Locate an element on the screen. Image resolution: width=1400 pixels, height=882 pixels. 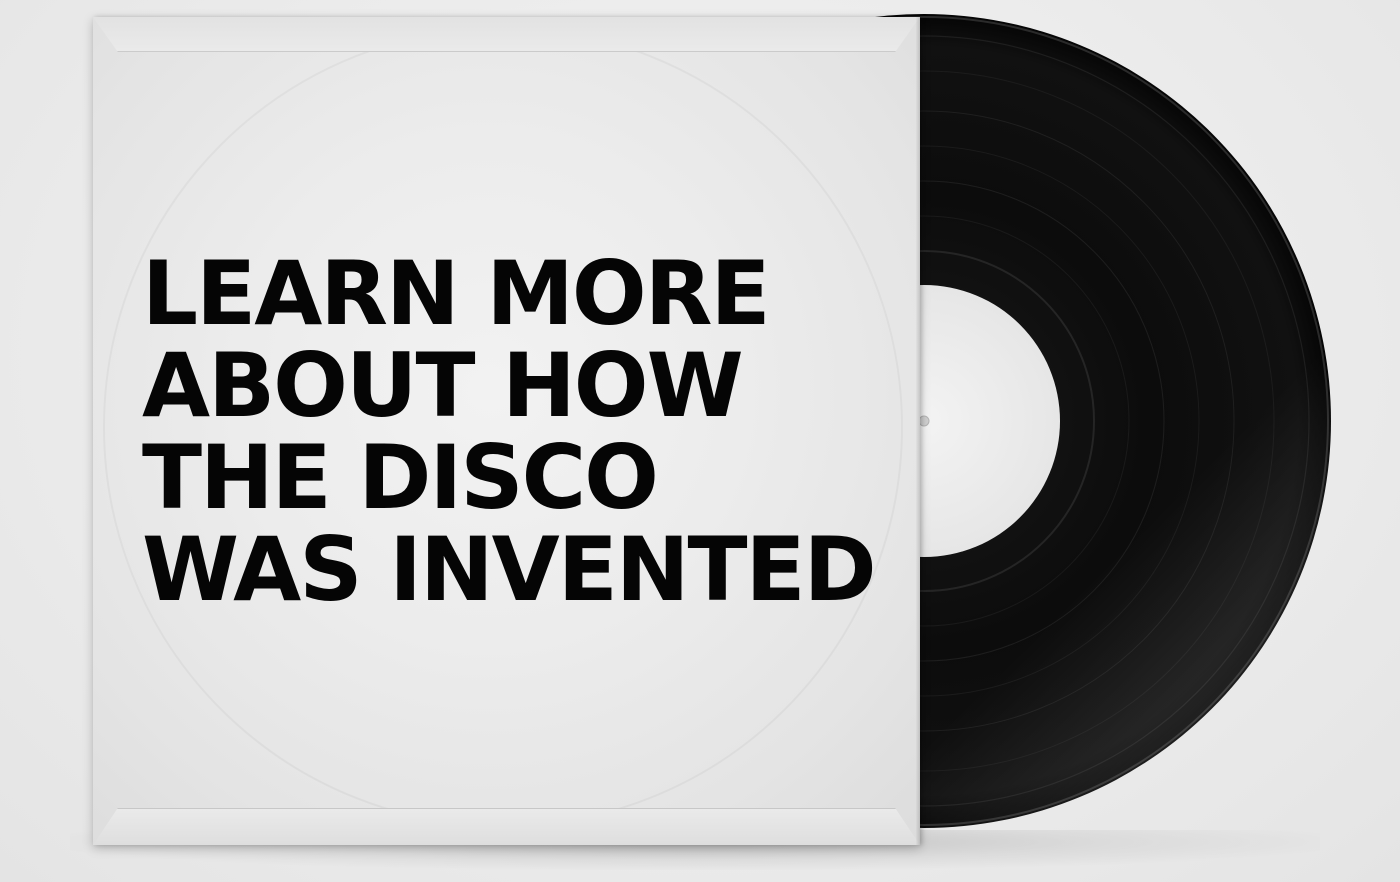
headline-line: WAS INVENTED is located at coordinates (509, 569).